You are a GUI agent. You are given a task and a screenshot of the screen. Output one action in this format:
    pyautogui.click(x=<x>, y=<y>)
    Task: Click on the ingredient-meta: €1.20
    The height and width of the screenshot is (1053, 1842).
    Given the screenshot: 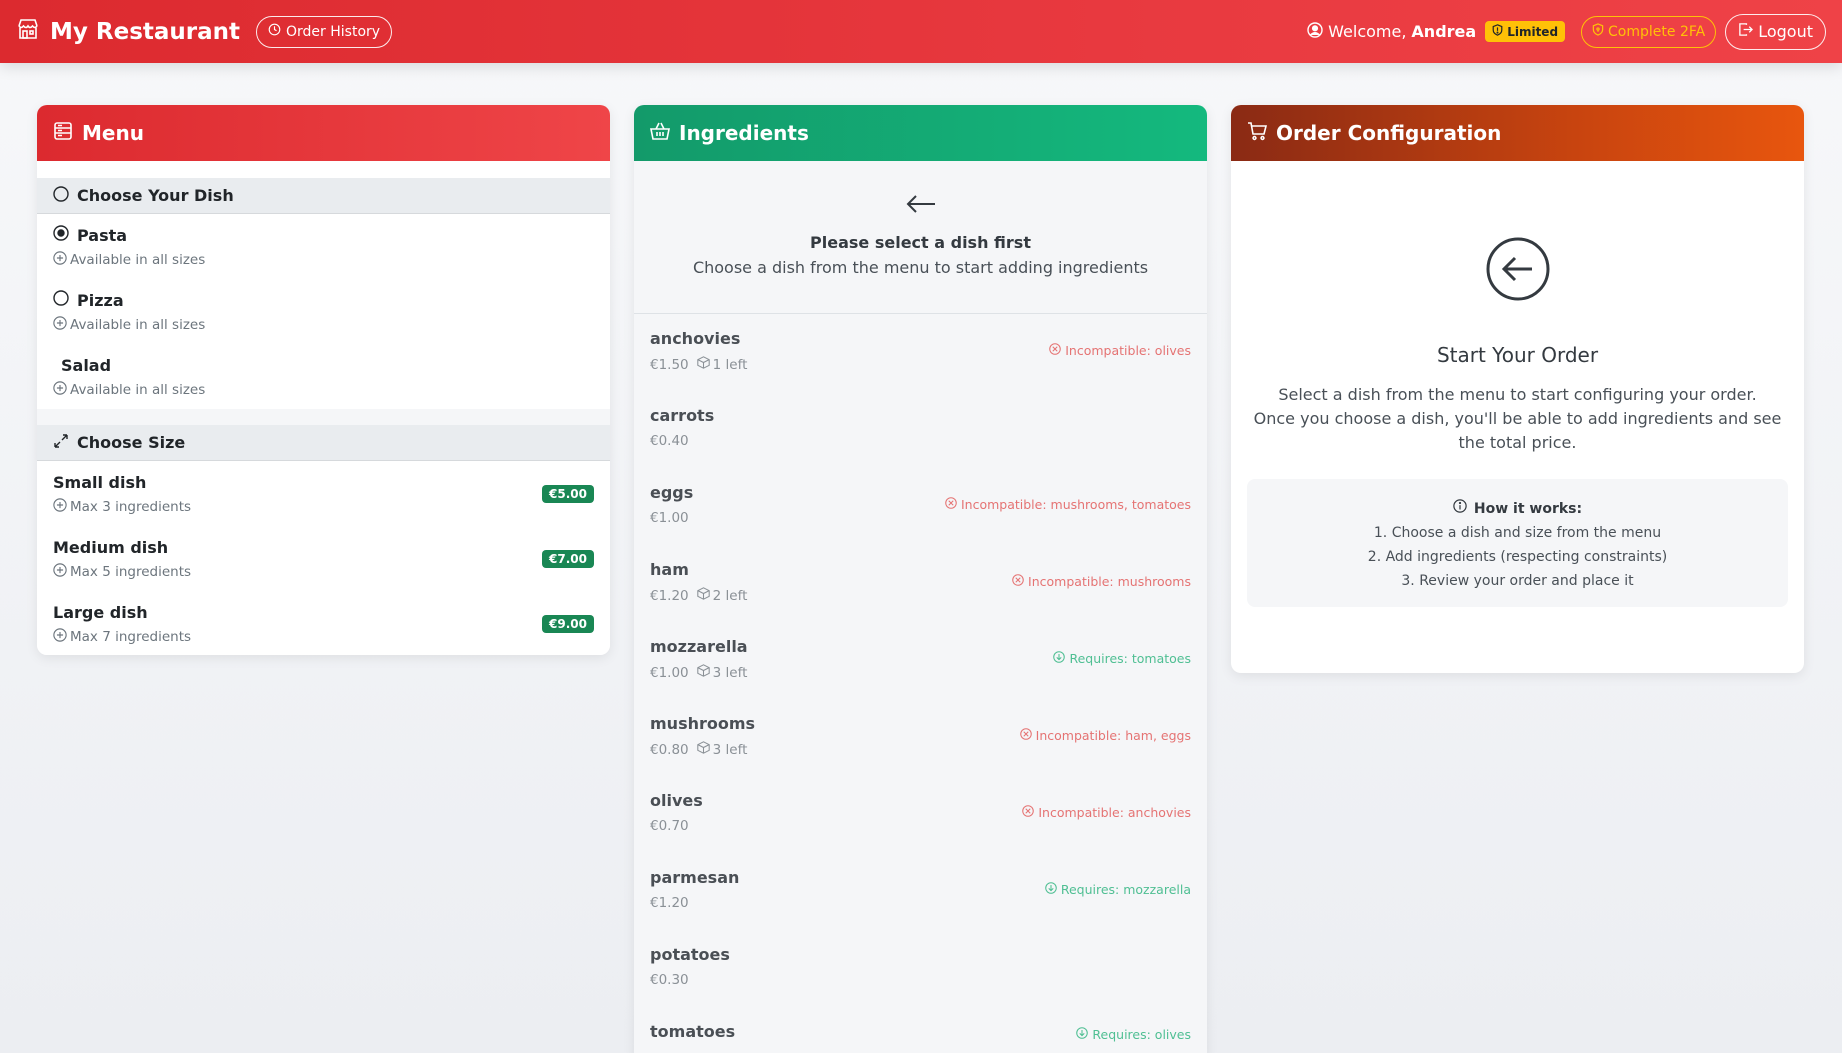 What is the action you would take?
    pyautogui.click(x=920, y=903)
    